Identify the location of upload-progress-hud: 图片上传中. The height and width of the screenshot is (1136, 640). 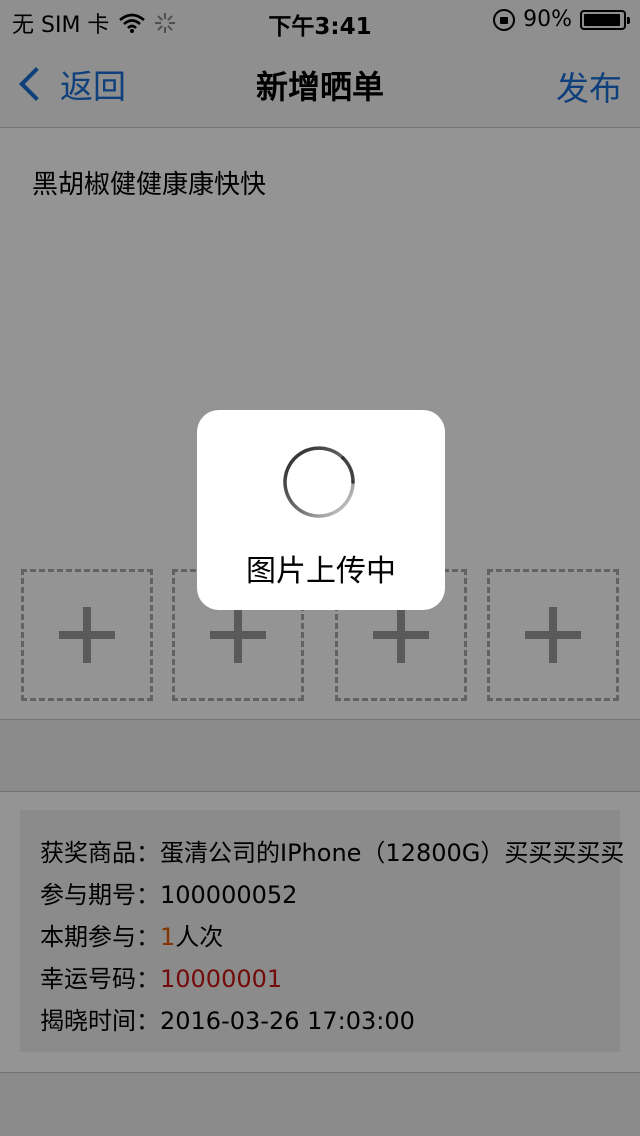
(321, 510).